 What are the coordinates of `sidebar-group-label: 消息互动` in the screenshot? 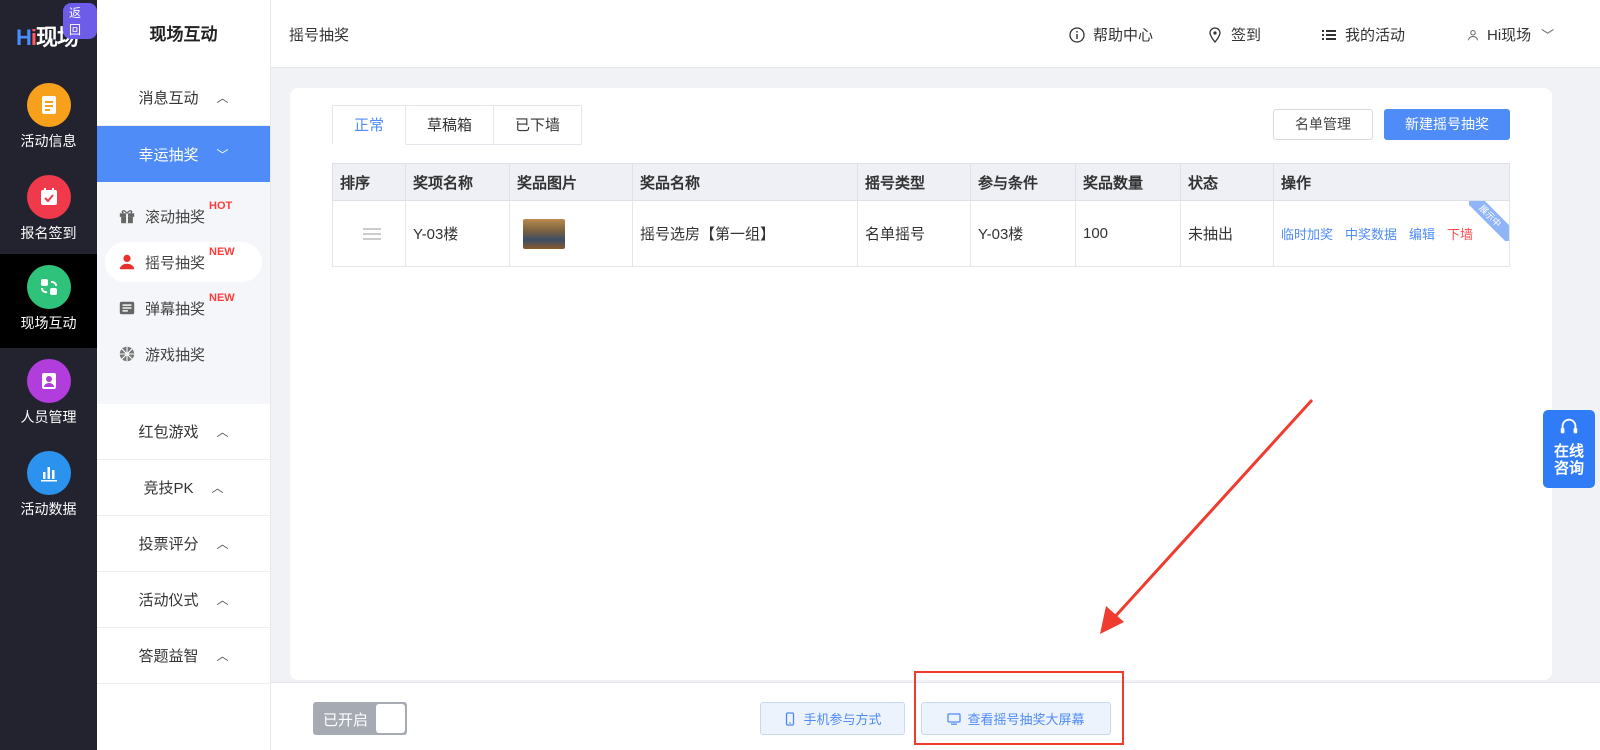 It's located at (168, 98).